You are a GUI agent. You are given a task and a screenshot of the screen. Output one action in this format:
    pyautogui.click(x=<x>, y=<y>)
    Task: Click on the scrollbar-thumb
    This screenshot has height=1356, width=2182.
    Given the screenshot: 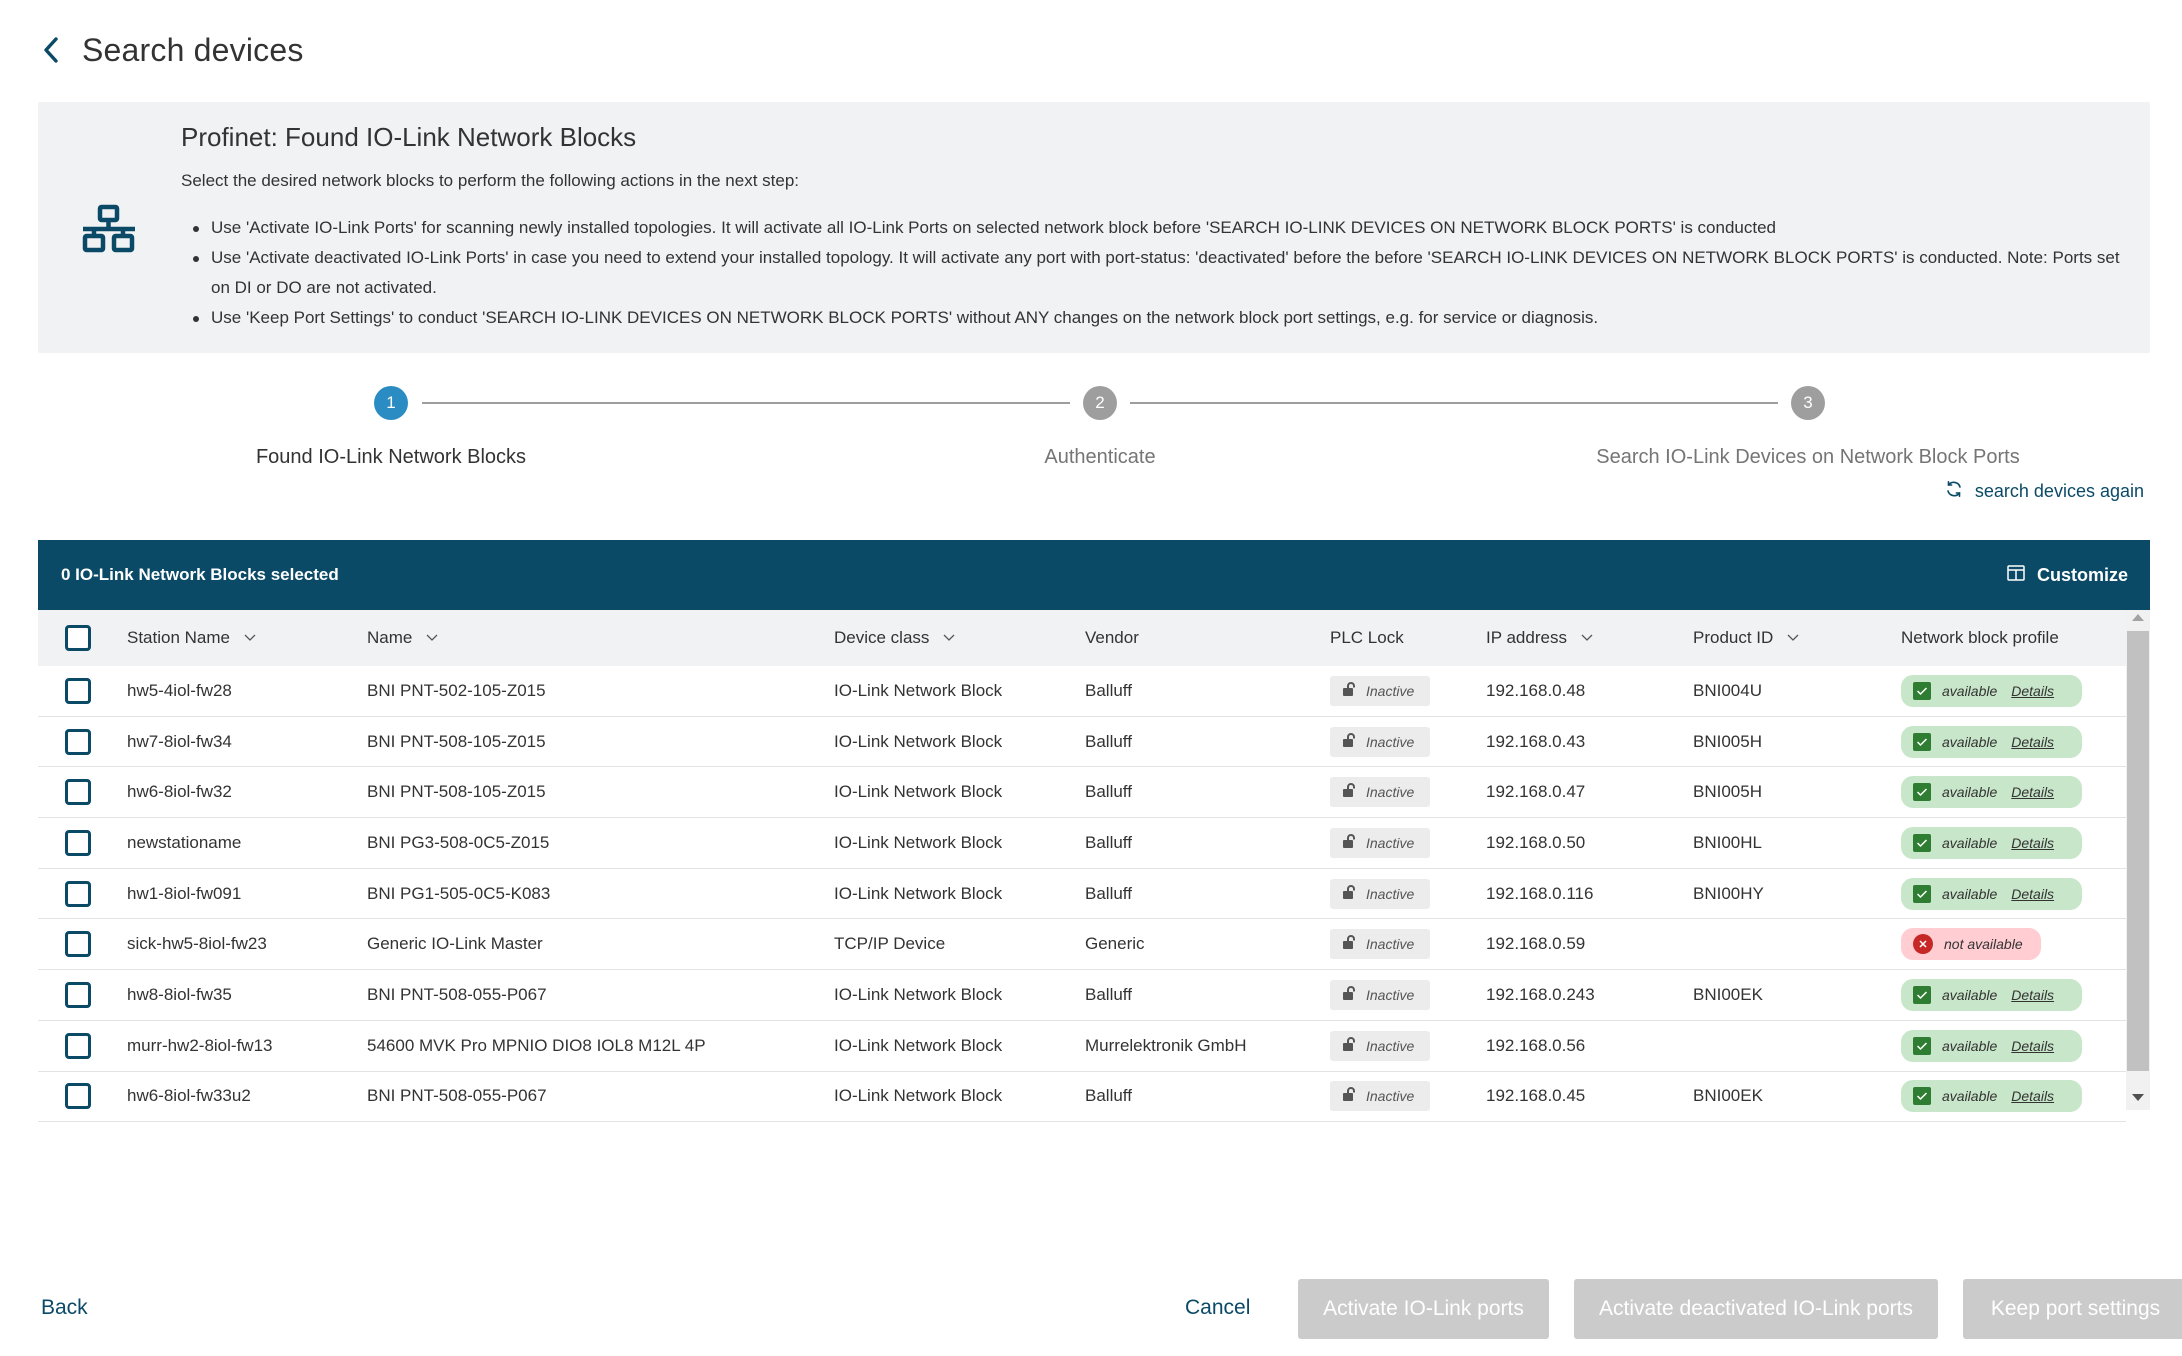 What is the action you would take?
    pyautogui.click(x=2138, y=851)
    